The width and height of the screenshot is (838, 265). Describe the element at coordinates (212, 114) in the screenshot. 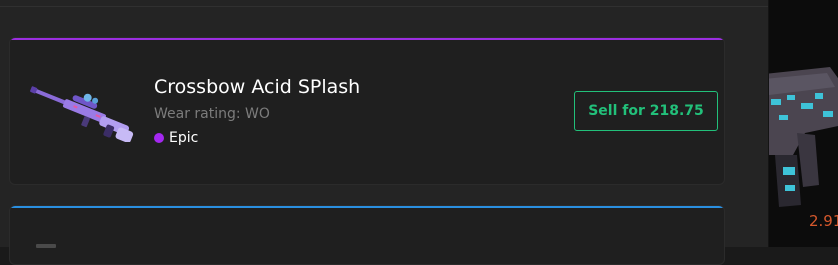

I see `item-wear-rating: Wear rating: WO` at that location.